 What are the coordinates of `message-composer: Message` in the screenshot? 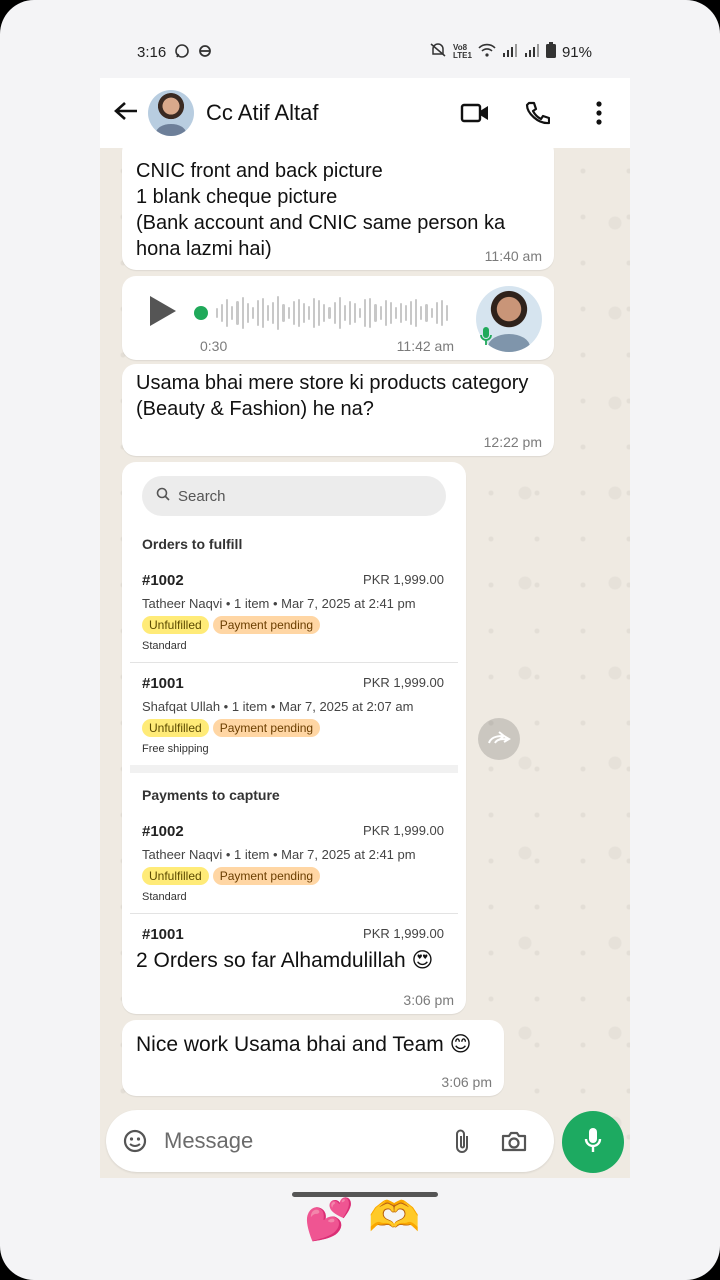 It's located at (330, 1141).